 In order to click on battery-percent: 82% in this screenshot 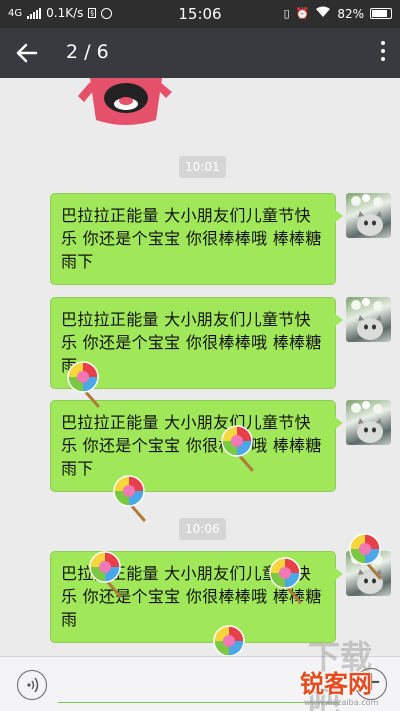, I will do `click(350, 13)`.